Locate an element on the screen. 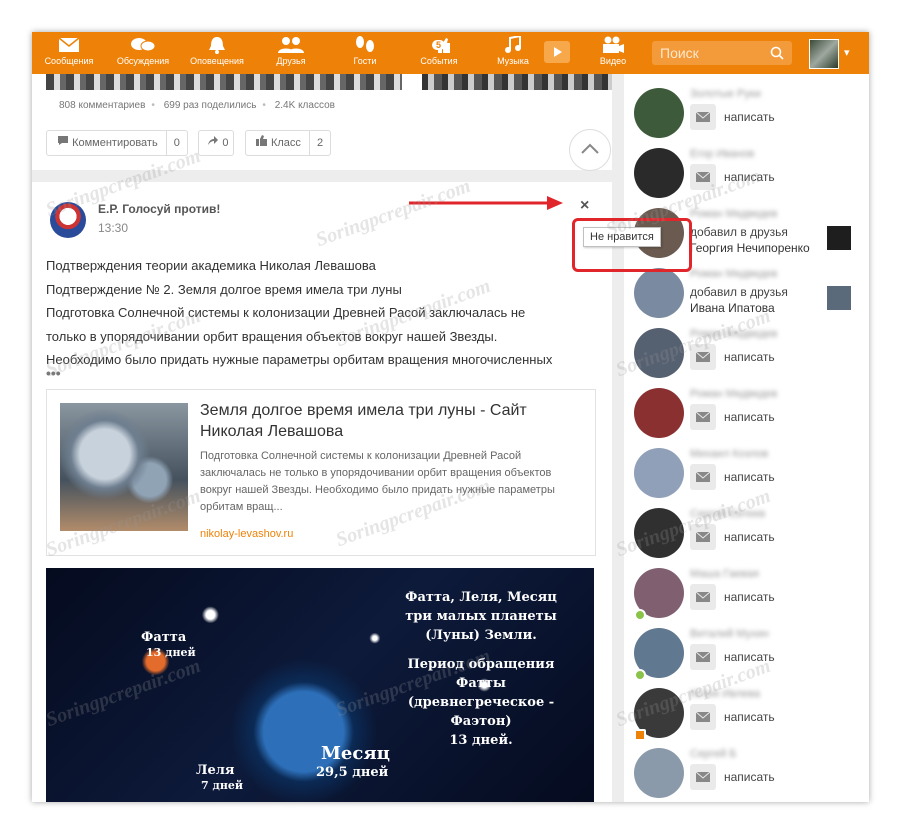  friend-item: Золотые Руки написать is located at coordinates (746, 110).